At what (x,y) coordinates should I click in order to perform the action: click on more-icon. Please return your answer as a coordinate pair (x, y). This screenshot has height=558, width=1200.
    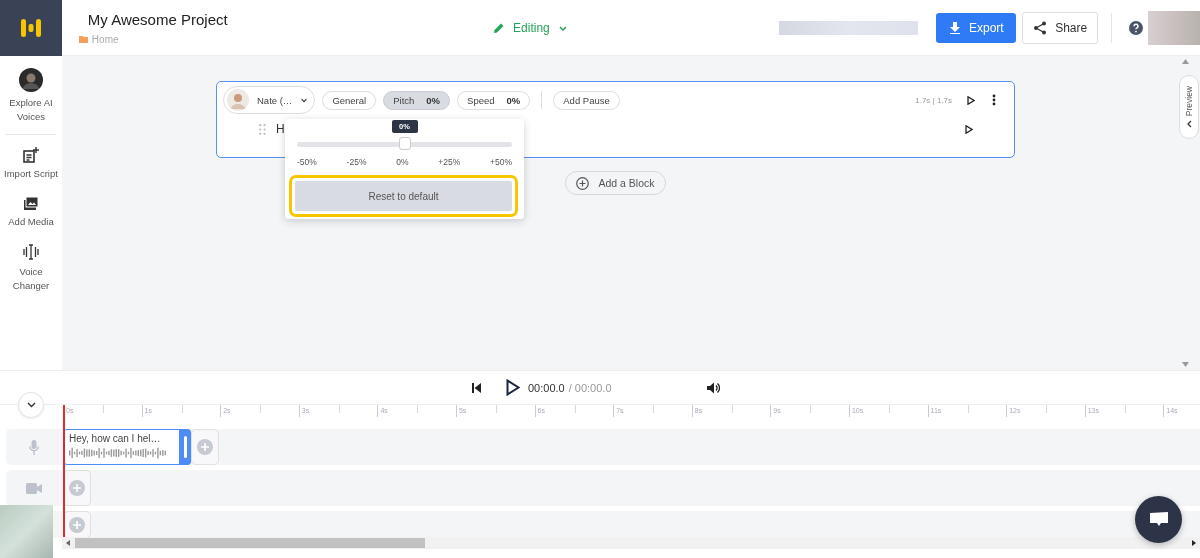
    Looking at the image, I should click on (994, 100).